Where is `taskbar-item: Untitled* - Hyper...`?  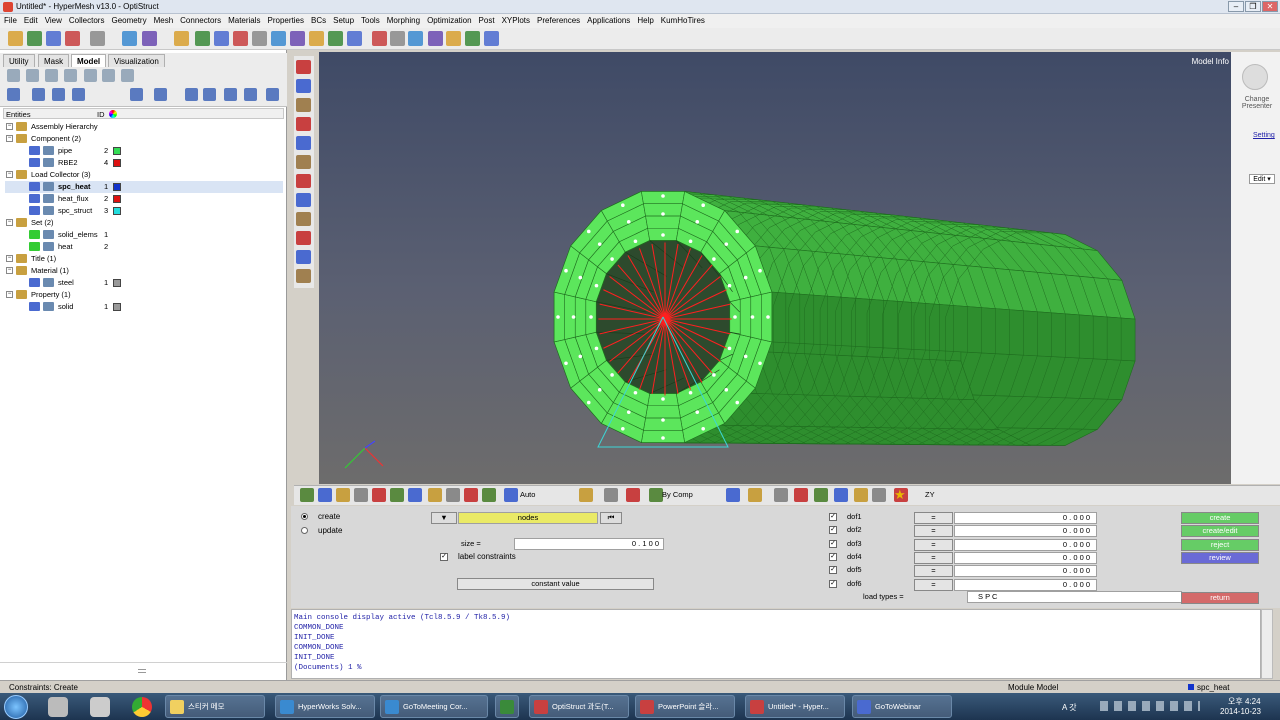
taskbar-item: Untitled* - Hyper... is located at coordinates (795, 706).